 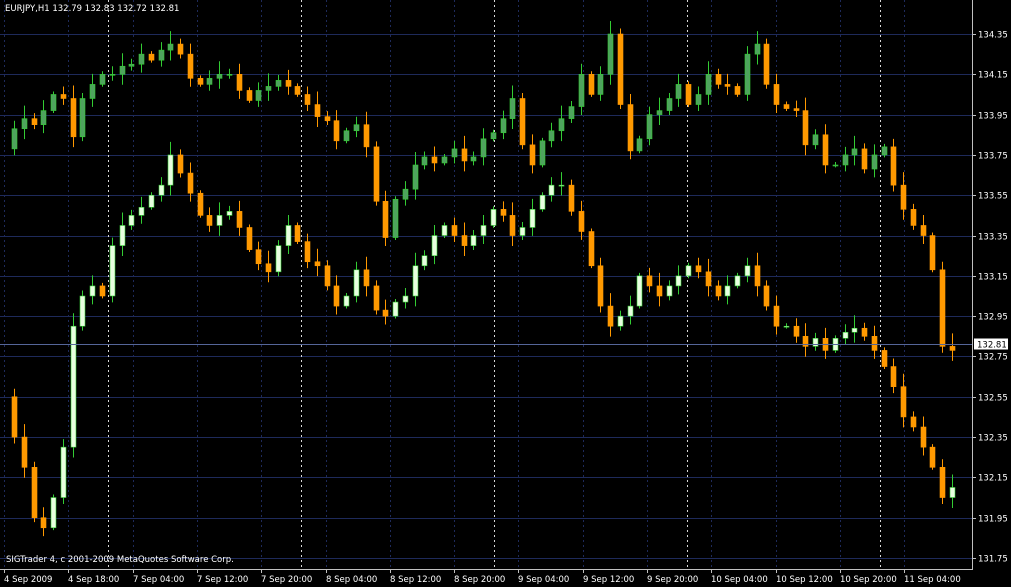 I want to click on time-tick-label: 9 Sep 20:00, so click(x=672, y=580).